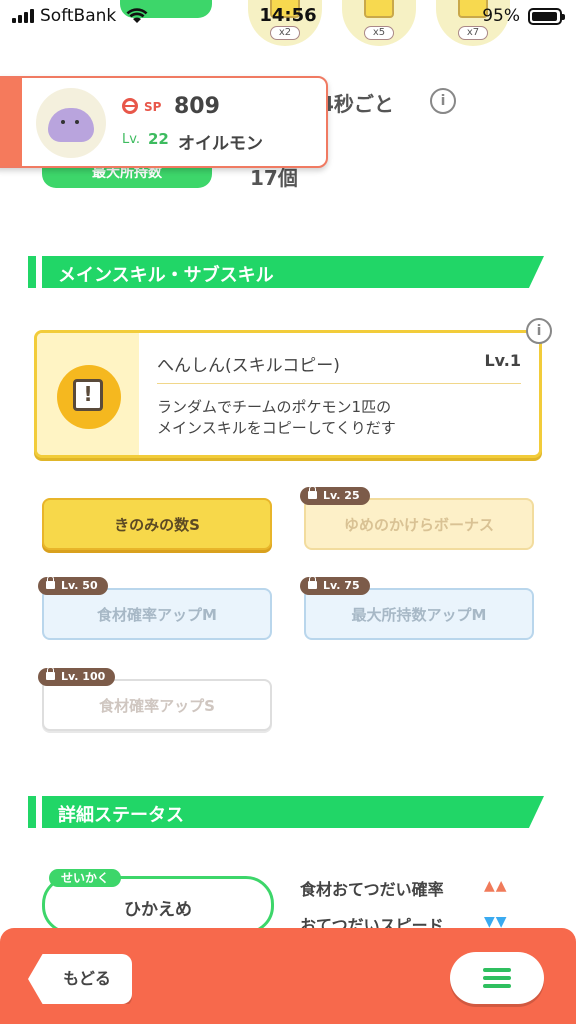 The width and height of the screenshot is (576, 1024). I want to click on sub-skill-5-button: 食材確率アップS, so click(157, 705).